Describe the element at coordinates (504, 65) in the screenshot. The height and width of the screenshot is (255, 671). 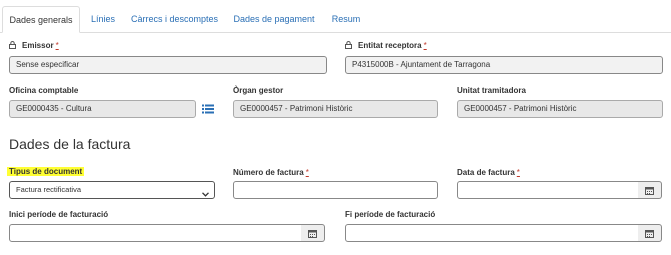
I see `entitat-receptora-field: P4315000B - Ajuntament de Tarragona` at that location.